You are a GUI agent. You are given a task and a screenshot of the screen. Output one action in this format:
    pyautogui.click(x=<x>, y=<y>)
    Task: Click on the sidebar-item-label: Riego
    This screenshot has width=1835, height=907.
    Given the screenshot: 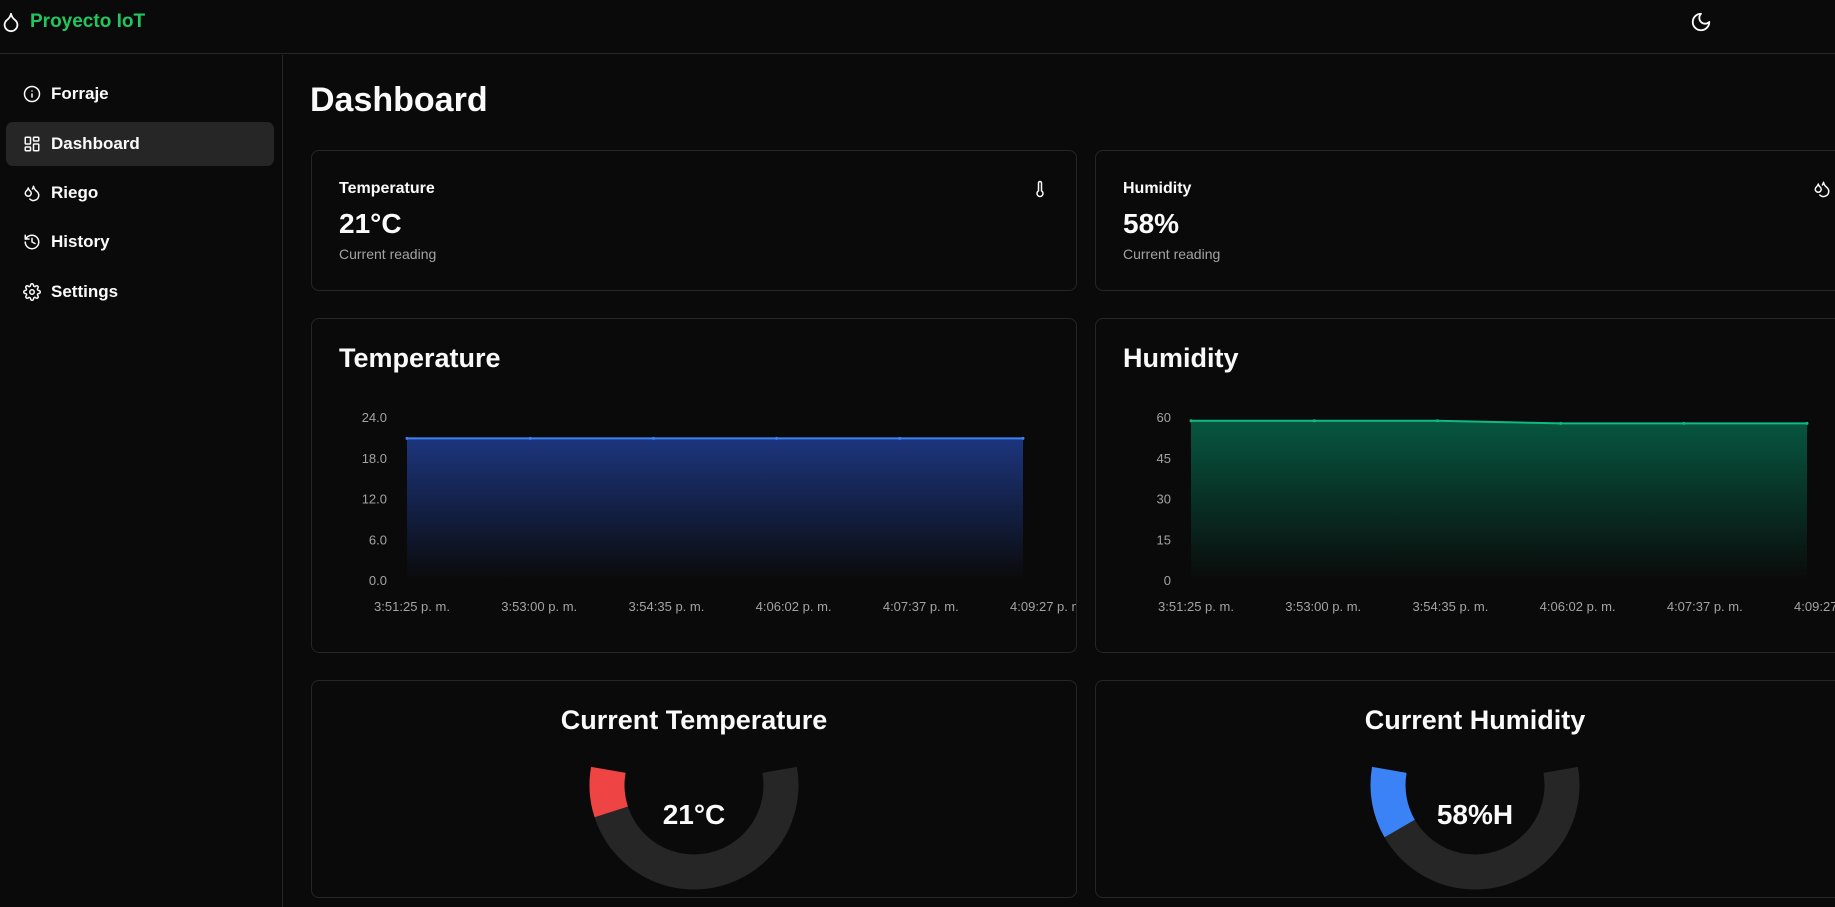 What is the action you would take?
    pyautogui.click(x=75, y=192)
    